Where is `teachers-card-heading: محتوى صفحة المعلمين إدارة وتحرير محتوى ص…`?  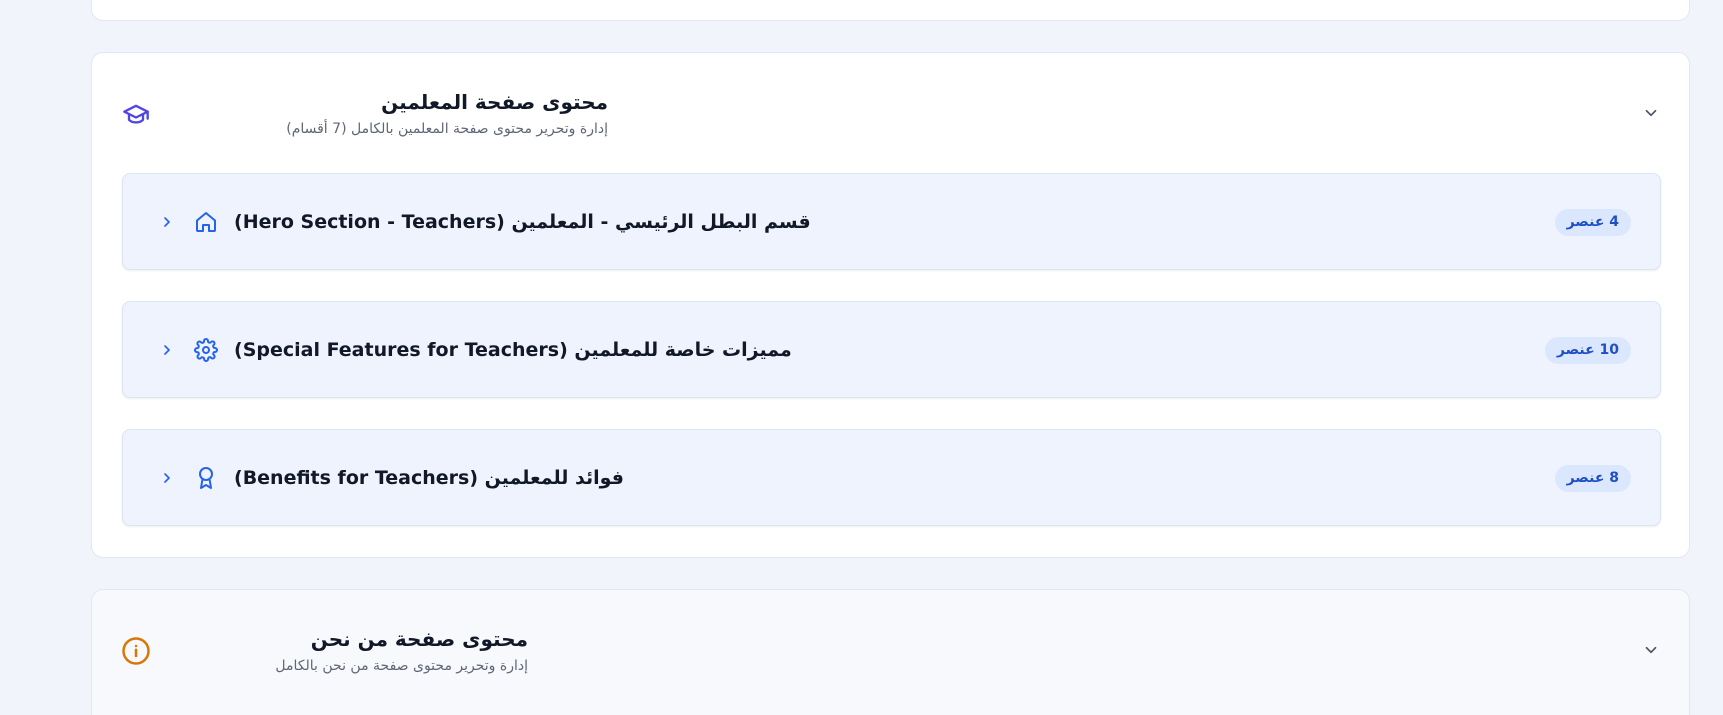 teachers-card-heading: محتوى صفحة المعلمين إدارة وتحرير محتوى ص… is located at coordinates (388, 113).